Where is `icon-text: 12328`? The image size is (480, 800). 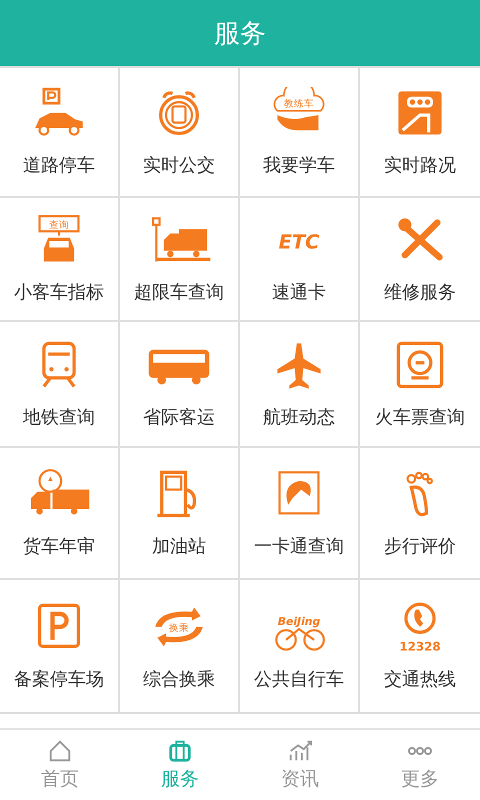
icon-text: 12328 is located at coordinates (420, 647).